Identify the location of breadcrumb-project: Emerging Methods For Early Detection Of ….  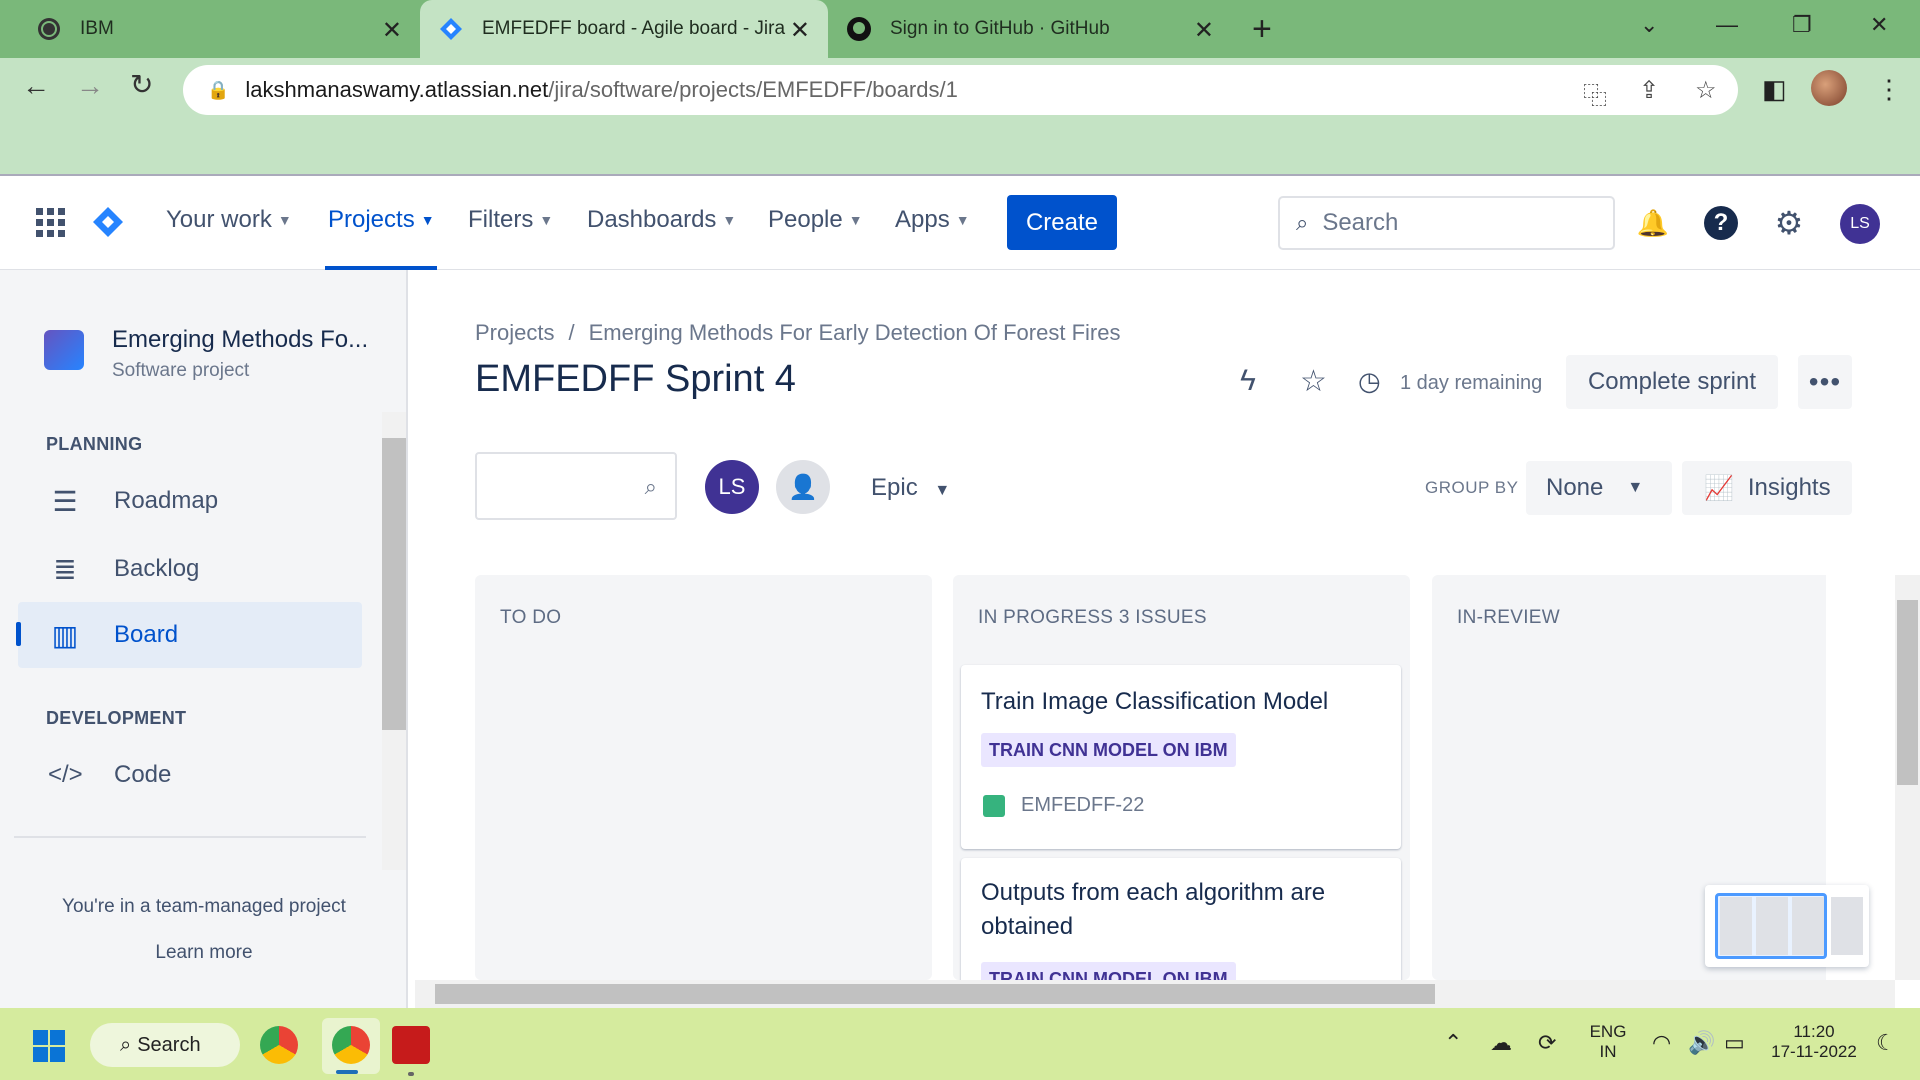
(855, 332).